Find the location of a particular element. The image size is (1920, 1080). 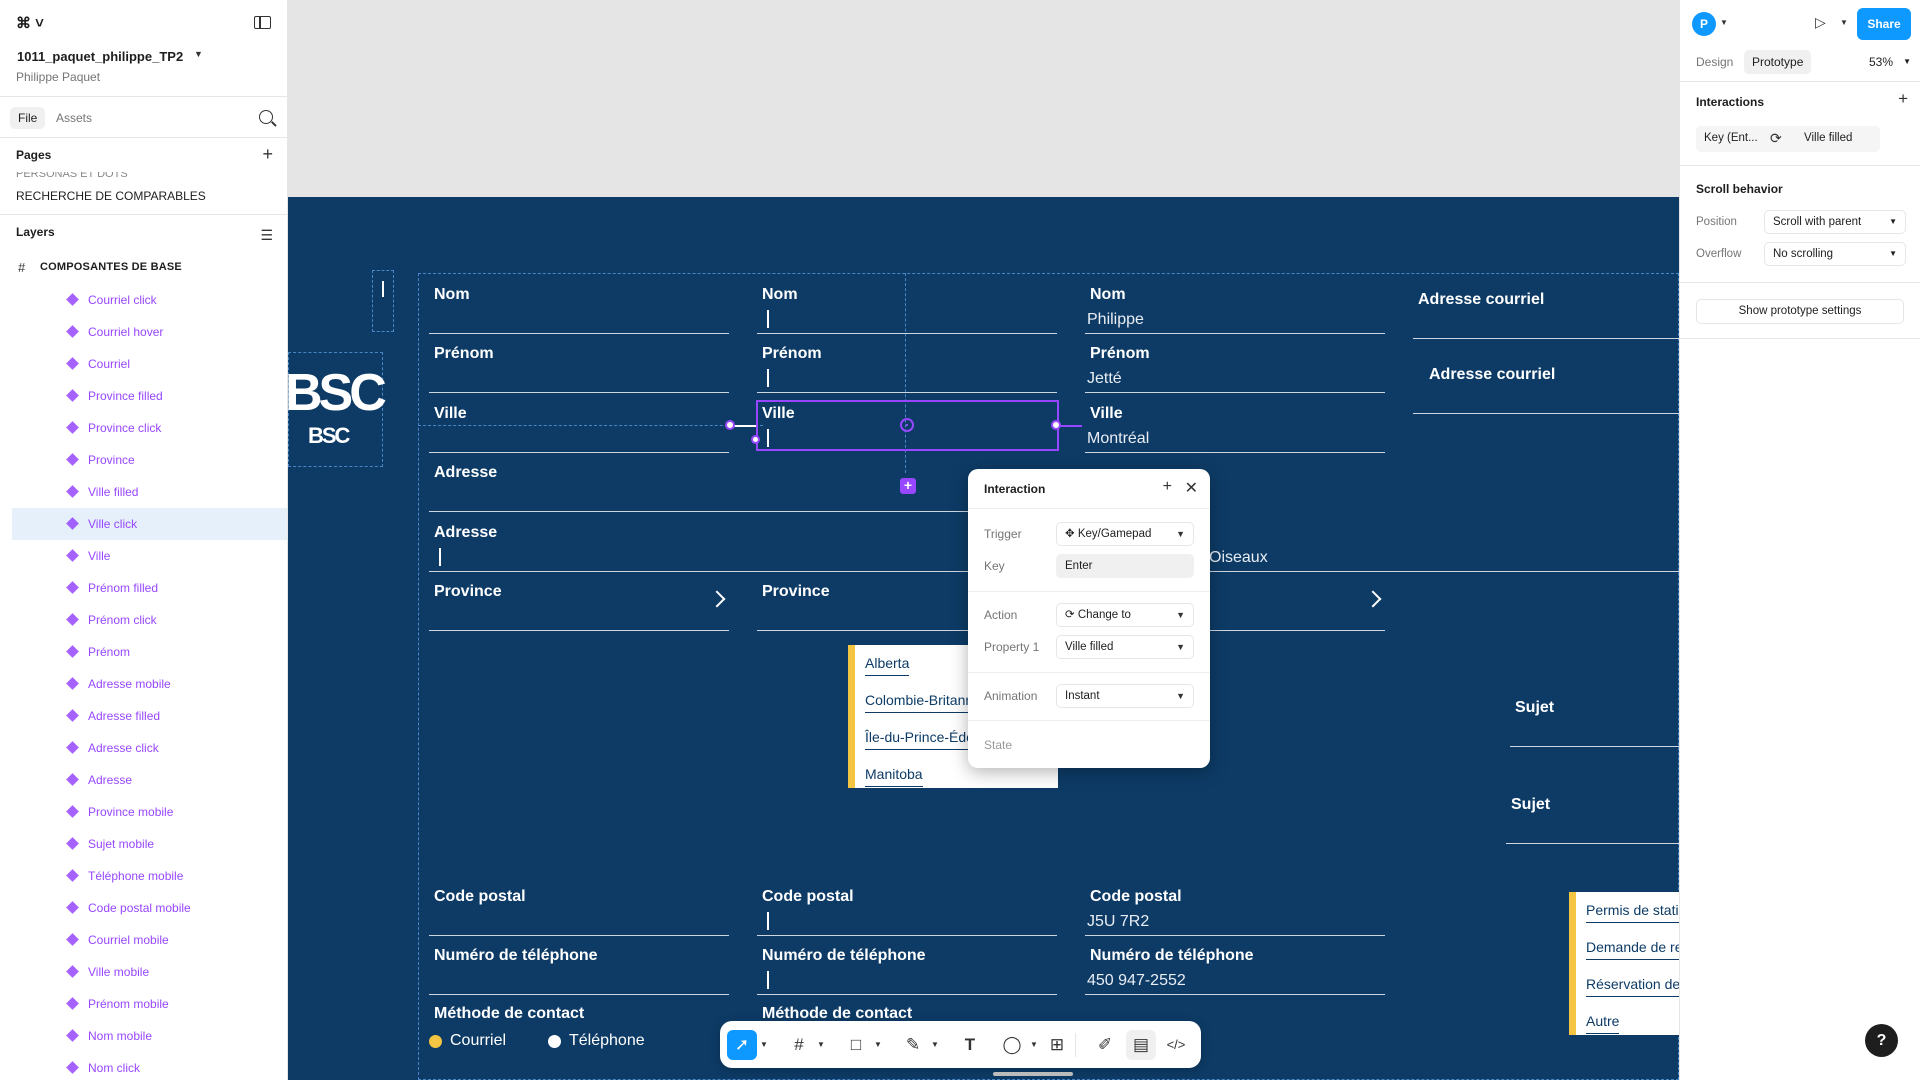

overflow-select: No scrolling ▼ is located at coordinates (1835, 254).